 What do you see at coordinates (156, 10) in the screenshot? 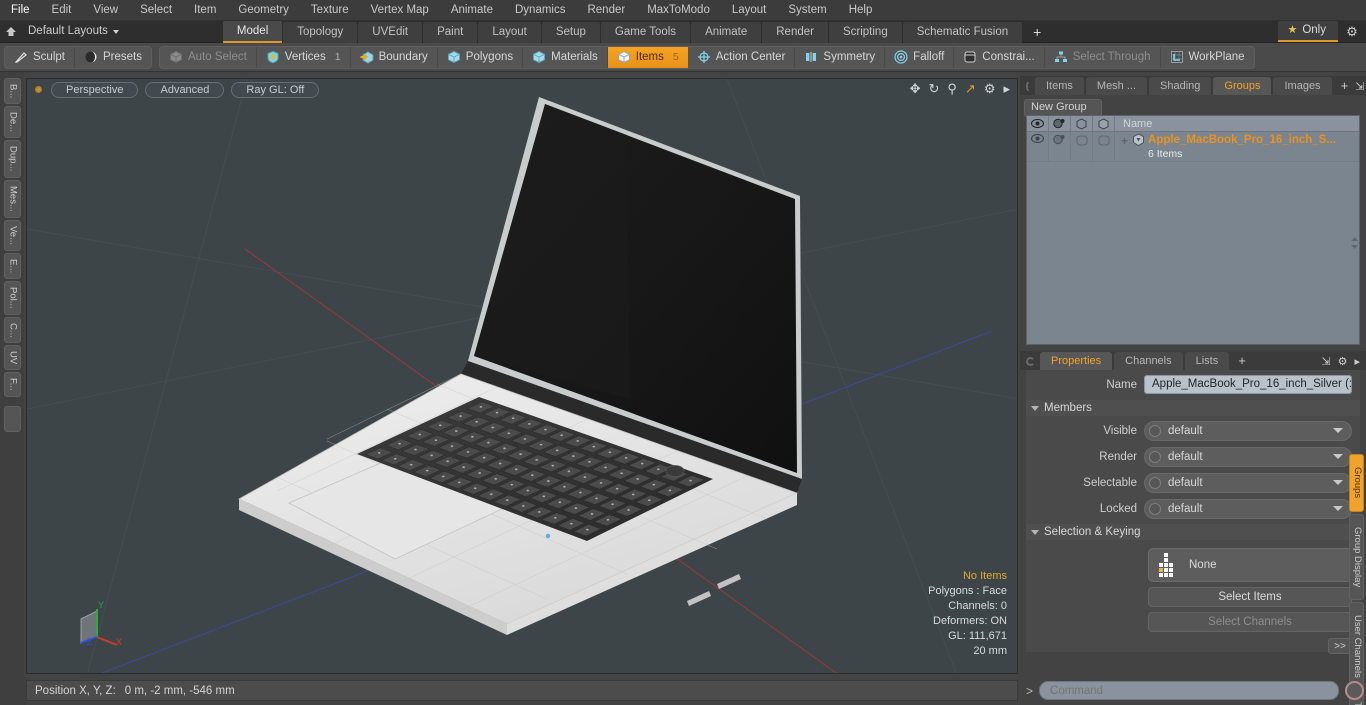
I see `menu-item-select: Select` at bounding box center [156, 10].